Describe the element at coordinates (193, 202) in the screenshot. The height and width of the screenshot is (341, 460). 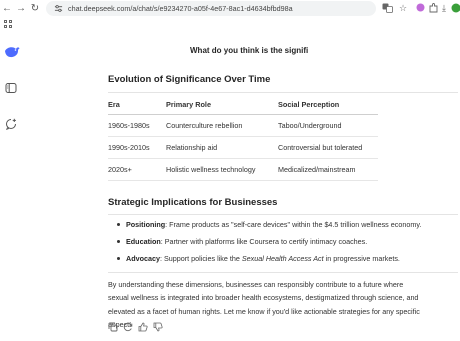
I see `strategic-heading: Strategic Implications for Businesses` at that location.